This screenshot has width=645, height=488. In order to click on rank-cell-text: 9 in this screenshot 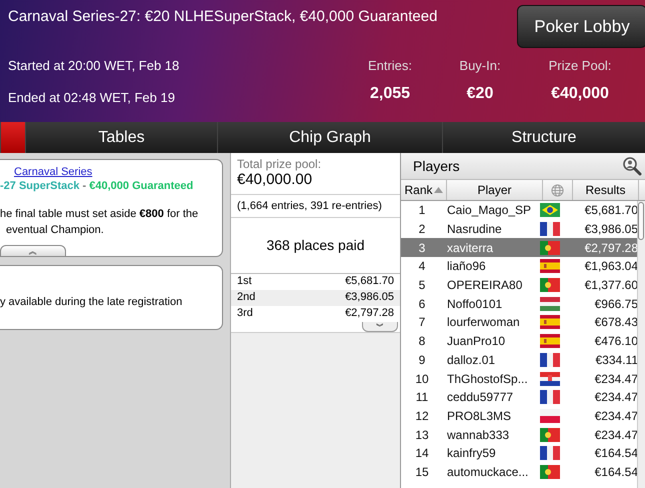, I will do `click(422, 359)`.